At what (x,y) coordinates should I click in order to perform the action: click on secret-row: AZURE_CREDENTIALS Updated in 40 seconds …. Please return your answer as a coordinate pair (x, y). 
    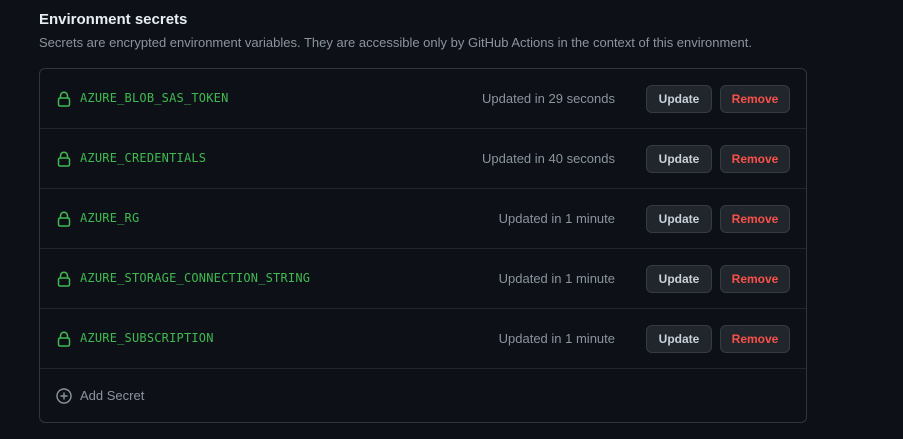
    Looking at the image, I should click on (423, 159).